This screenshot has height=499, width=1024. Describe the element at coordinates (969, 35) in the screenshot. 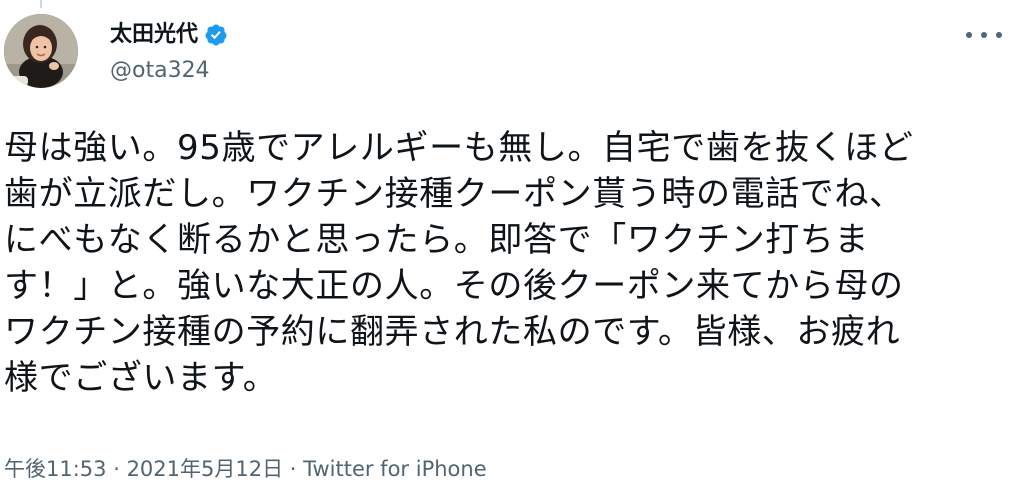

I see `more-horizontal-icon` at that location.